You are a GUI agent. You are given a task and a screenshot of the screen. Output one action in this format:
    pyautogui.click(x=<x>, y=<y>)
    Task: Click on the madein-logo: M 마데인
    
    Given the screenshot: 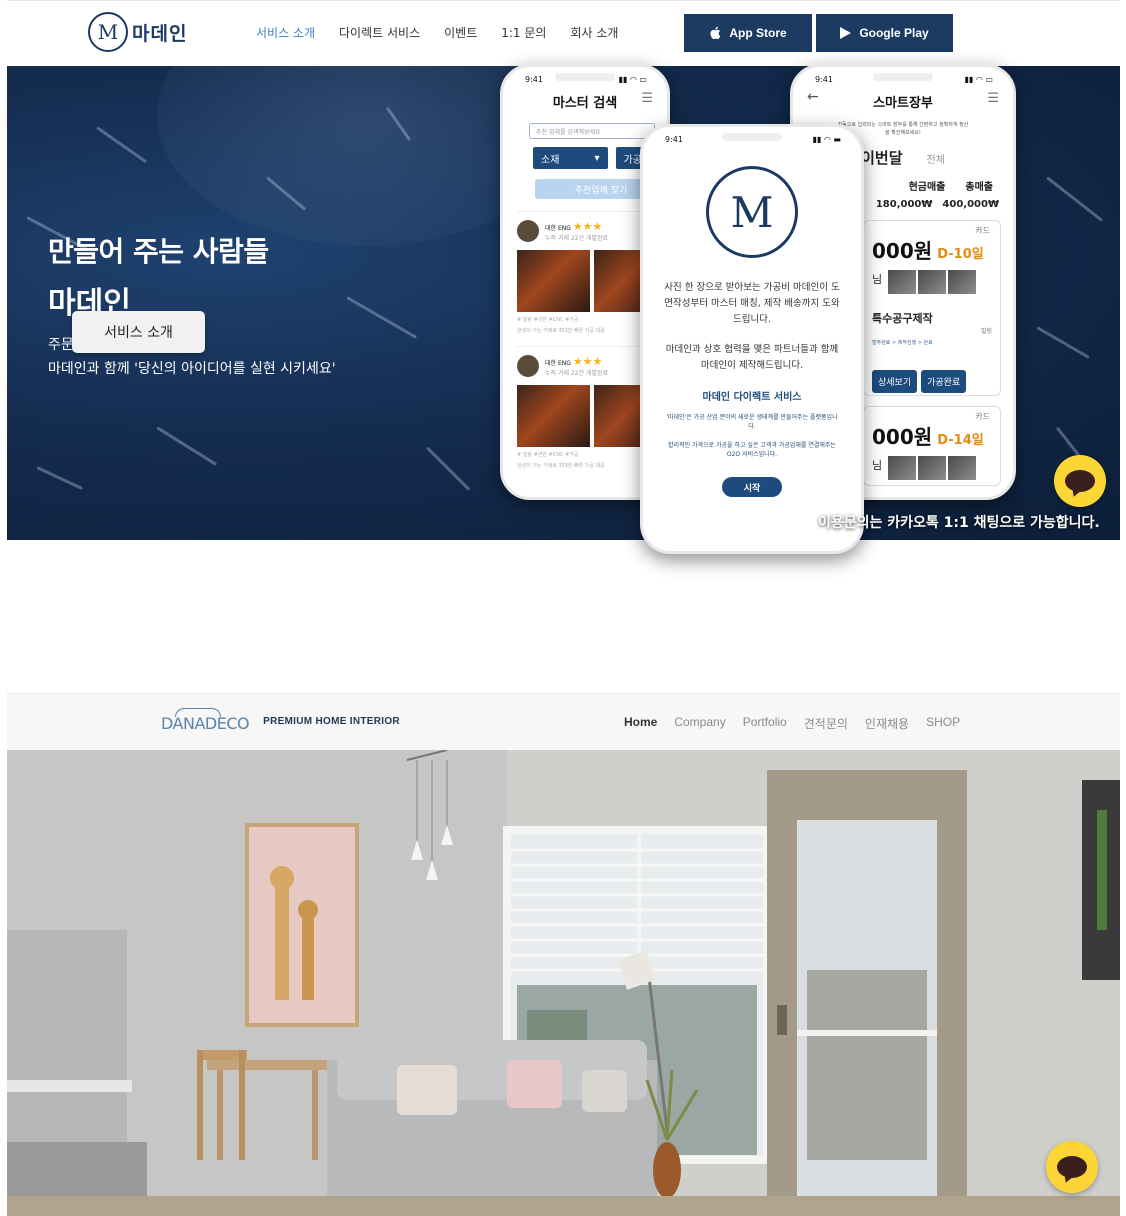 What is the action you would take?
    pyautogui.click(x=137, y=32)
    